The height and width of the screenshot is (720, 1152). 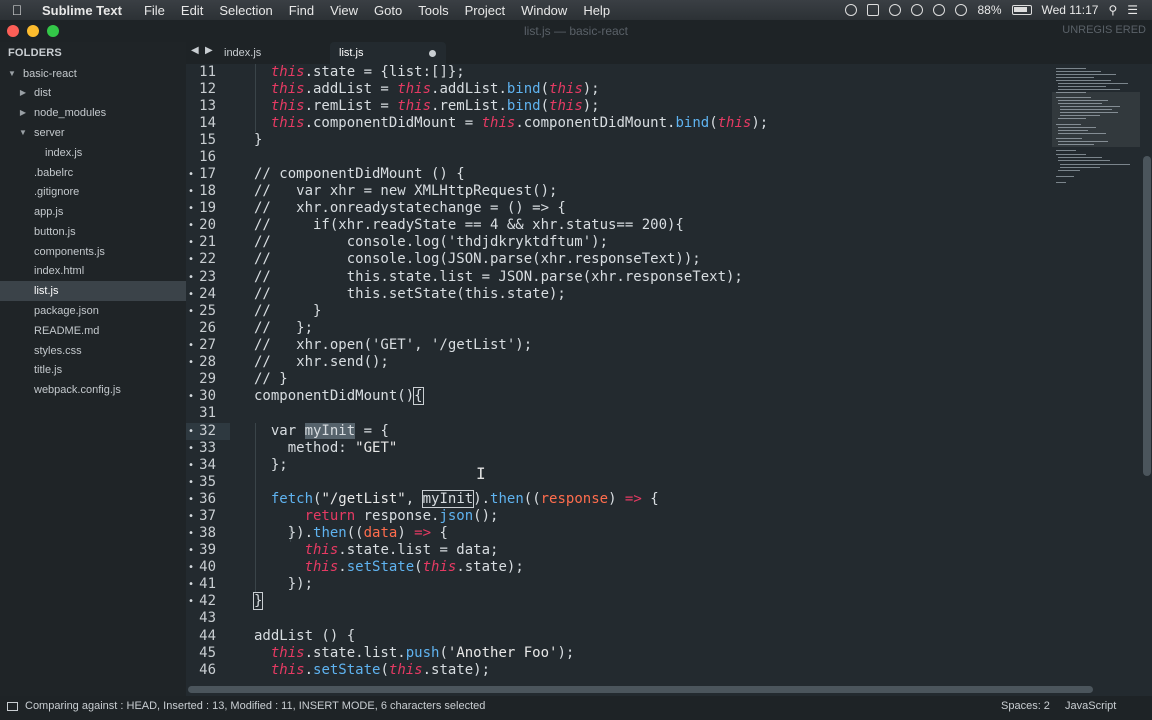 What do you see at coordinates (401, 550) in the screenshot?
I see `code-line: this.state.list = data;` at bounding box center [401, 550].